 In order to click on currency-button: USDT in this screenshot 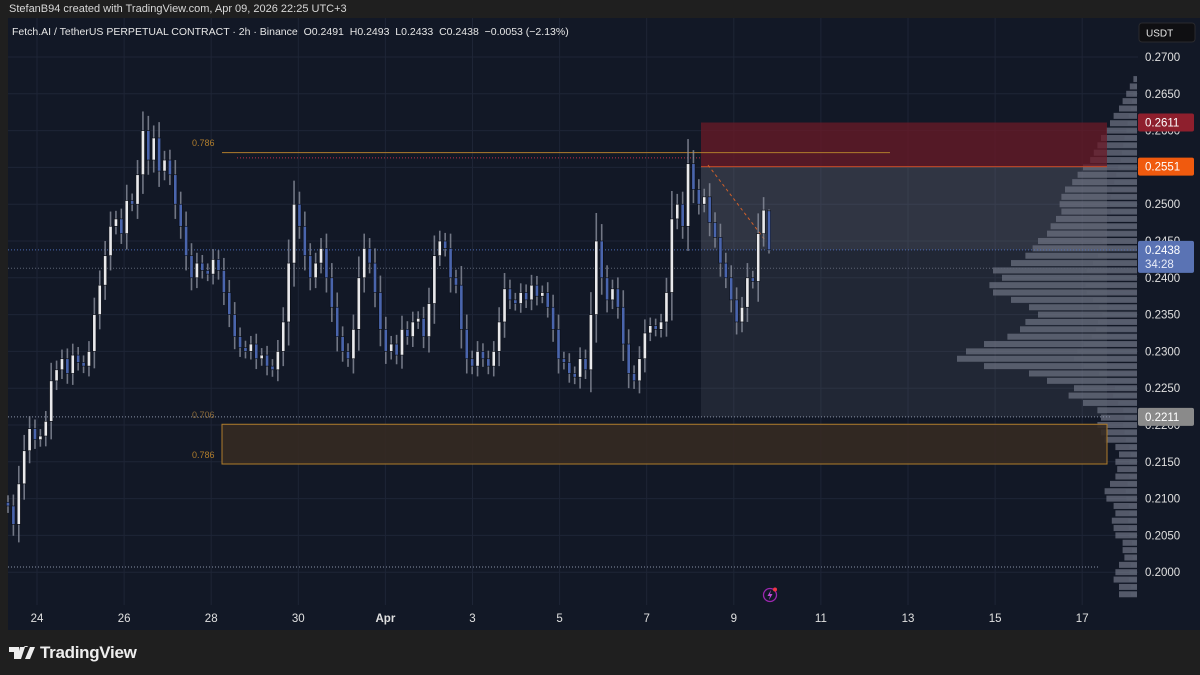, I will do `click(1167, 32)`.